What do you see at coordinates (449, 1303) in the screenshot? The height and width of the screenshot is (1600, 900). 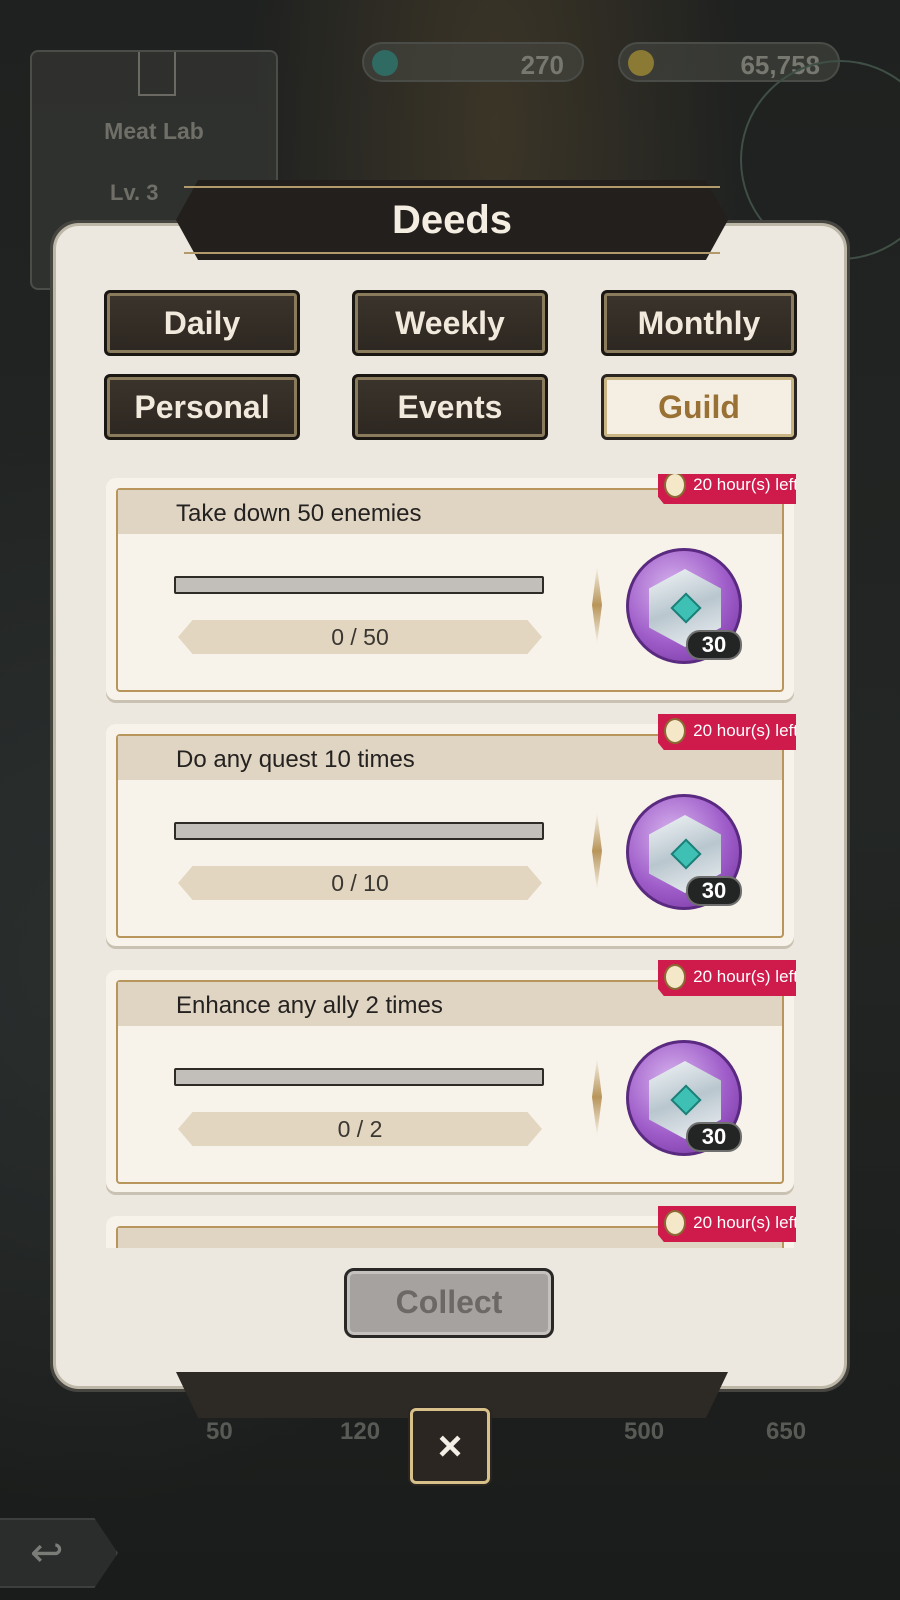 I see `collect-button: Collect` at bounding box center [449, 1303].